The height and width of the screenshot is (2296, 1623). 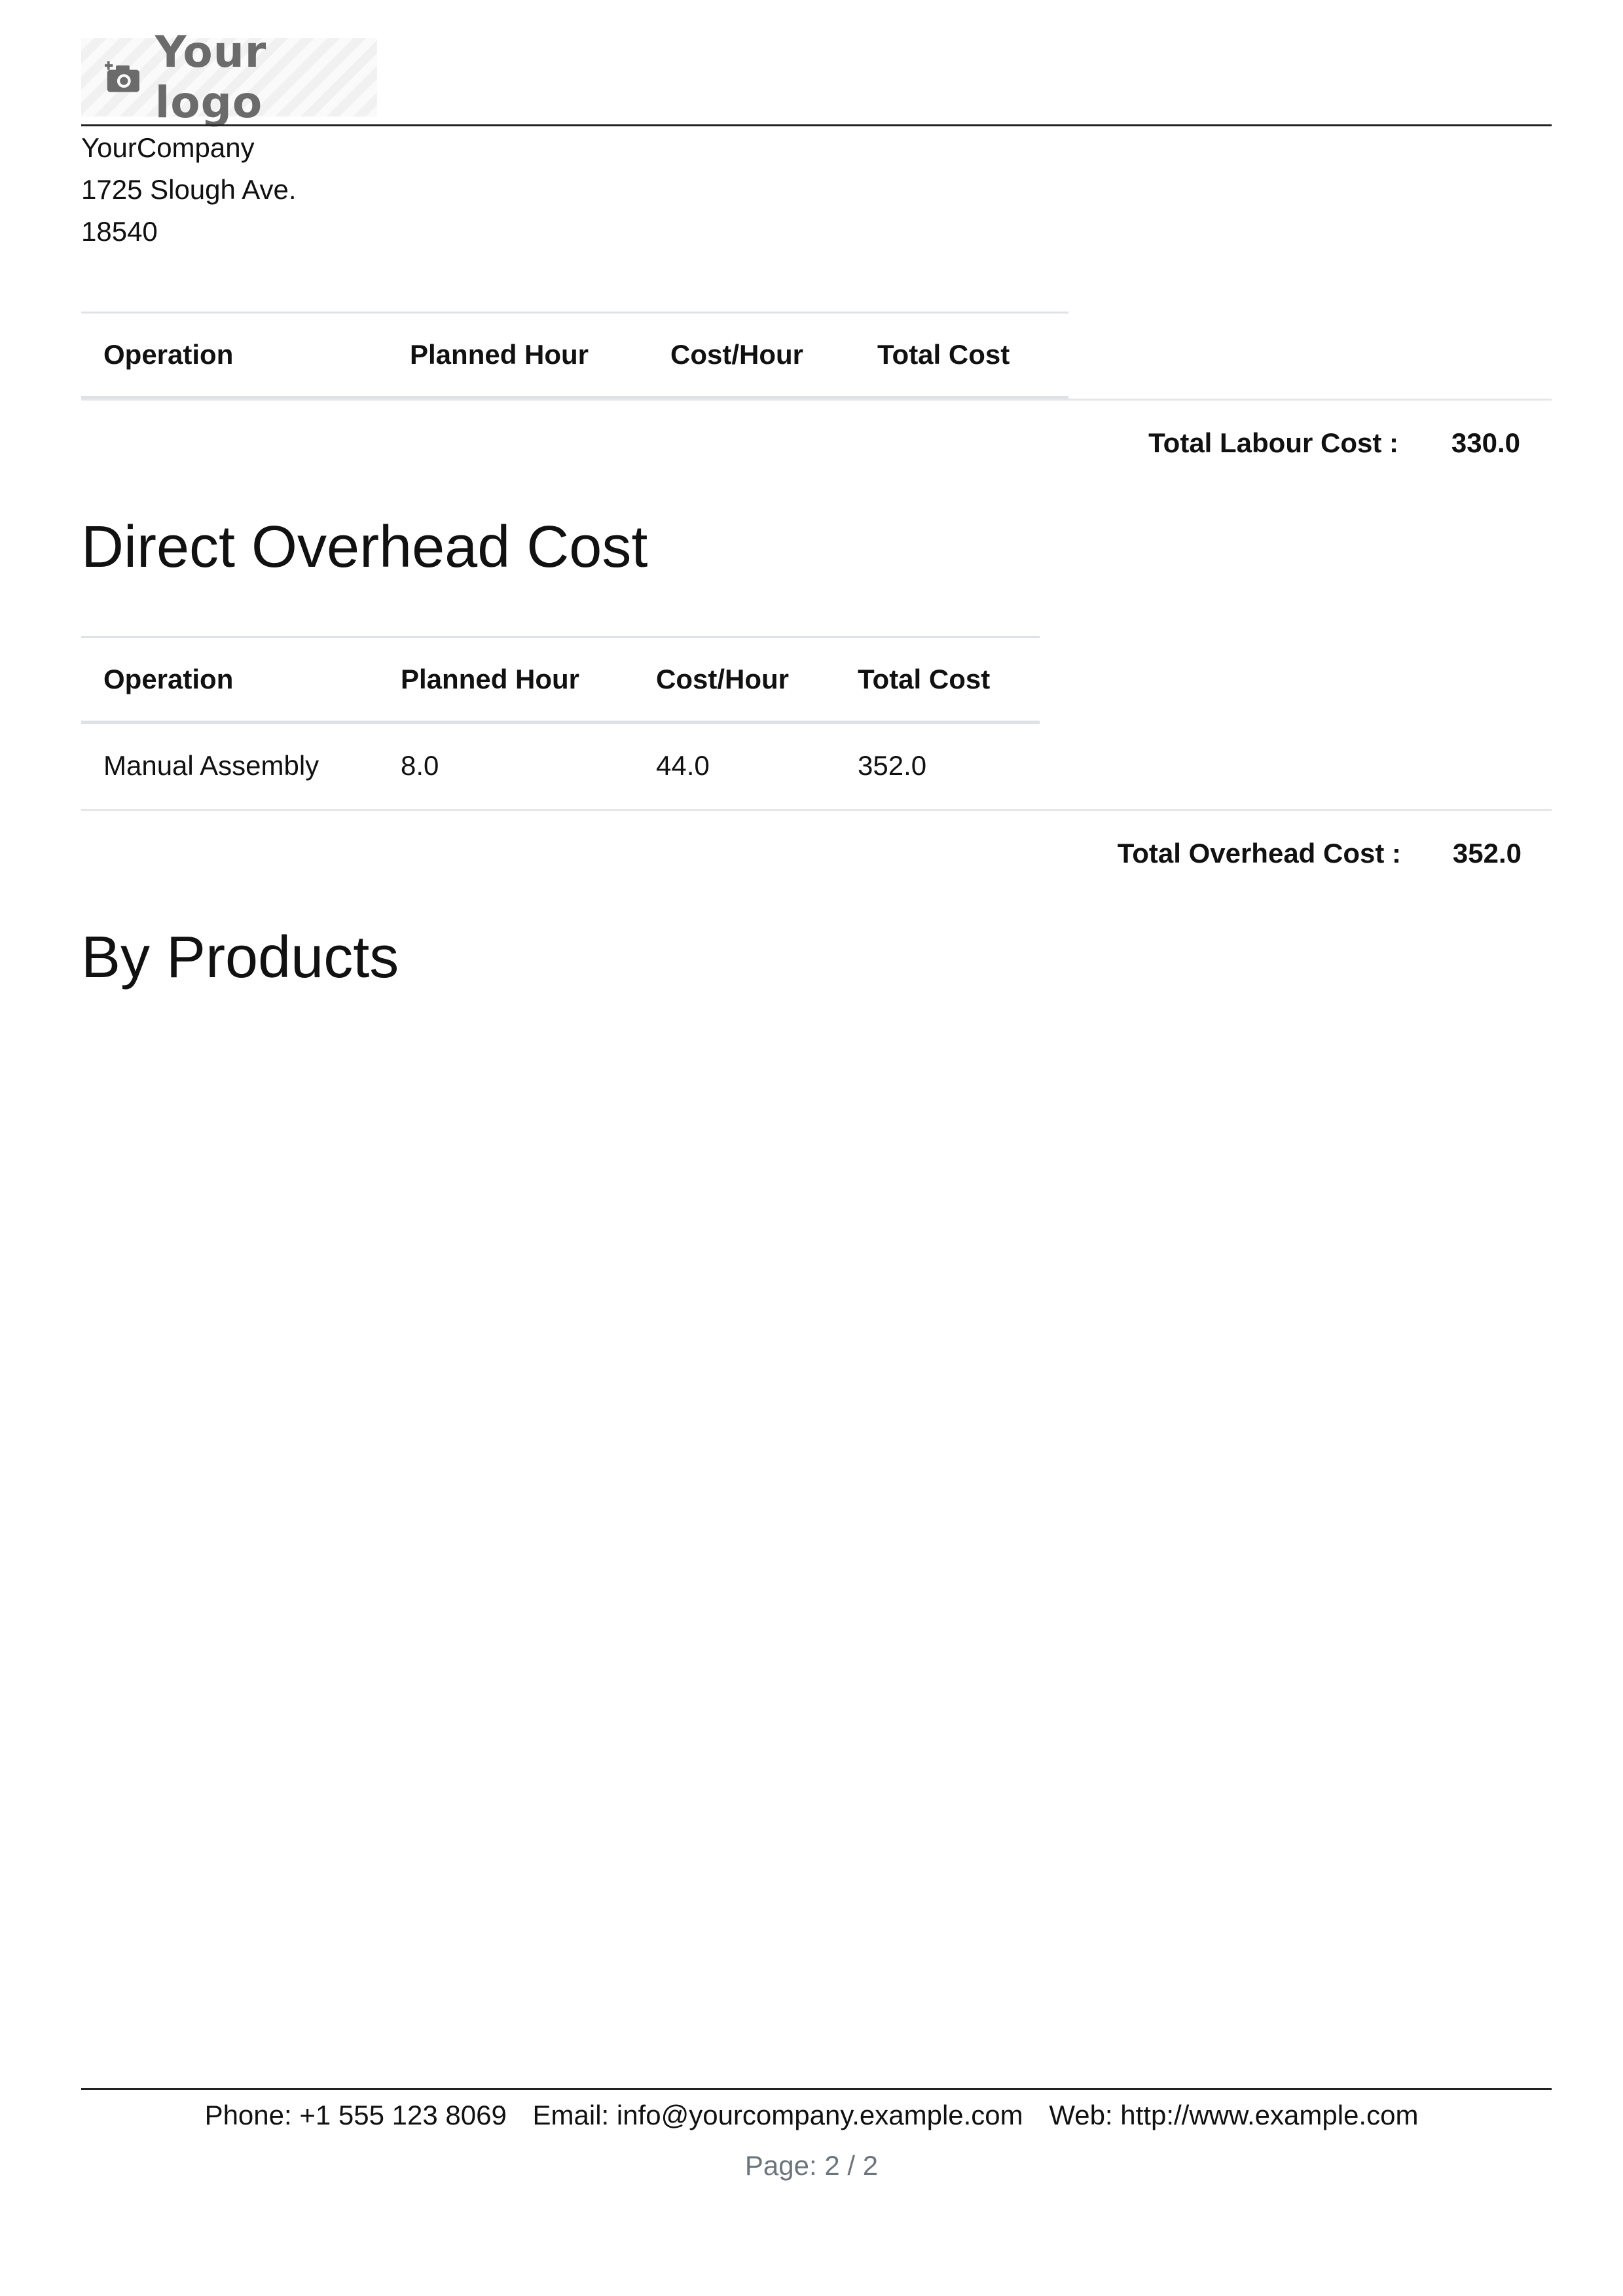 What do you see at coordinates (420, 765) in the screenshot?
I see `cell-planned-hour: 8.0` at bounding box center [420, 765].